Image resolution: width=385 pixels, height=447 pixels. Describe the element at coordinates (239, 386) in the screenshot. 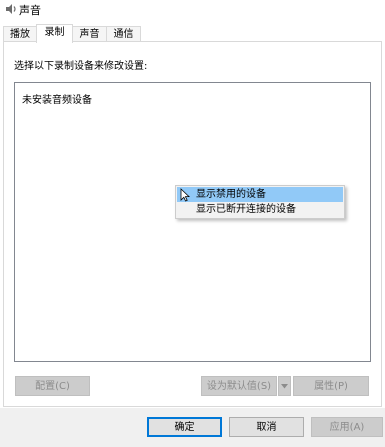

I see `set-default-button: 设为默认值(S)` at that location.